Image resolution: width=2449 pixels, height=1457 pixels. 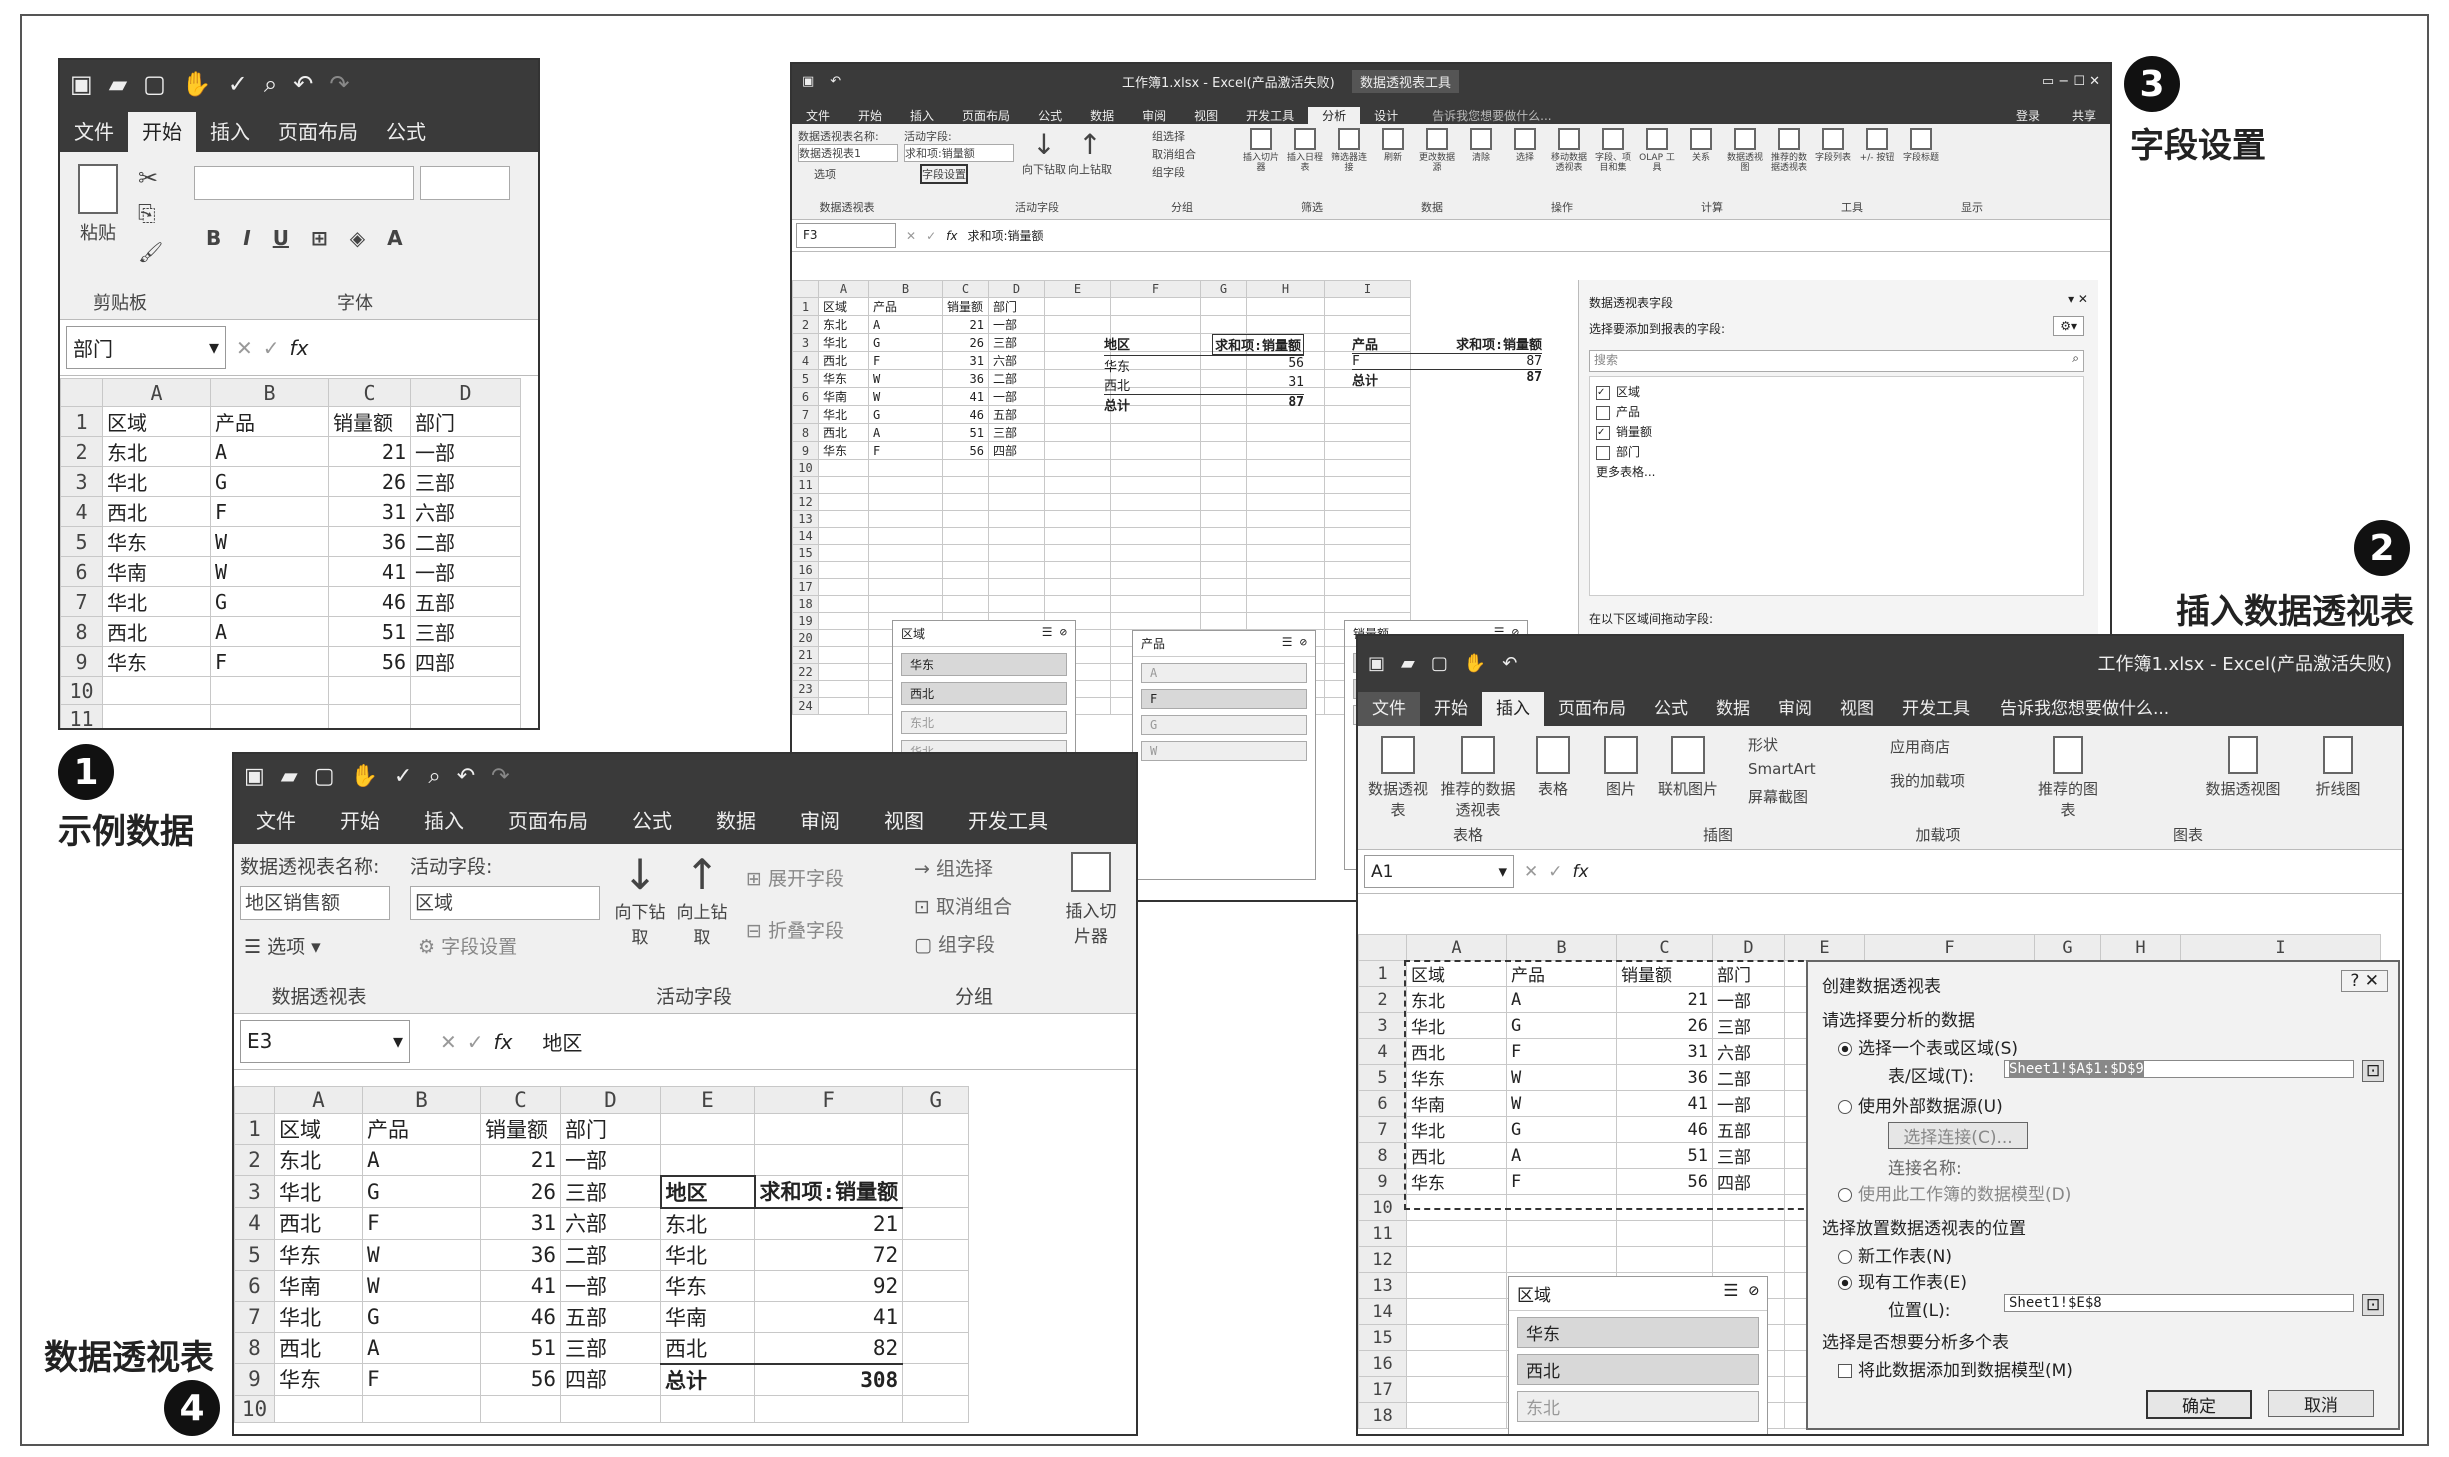 I want to click on ribbon-button: 字段标题, so click(x=1921, y=150).